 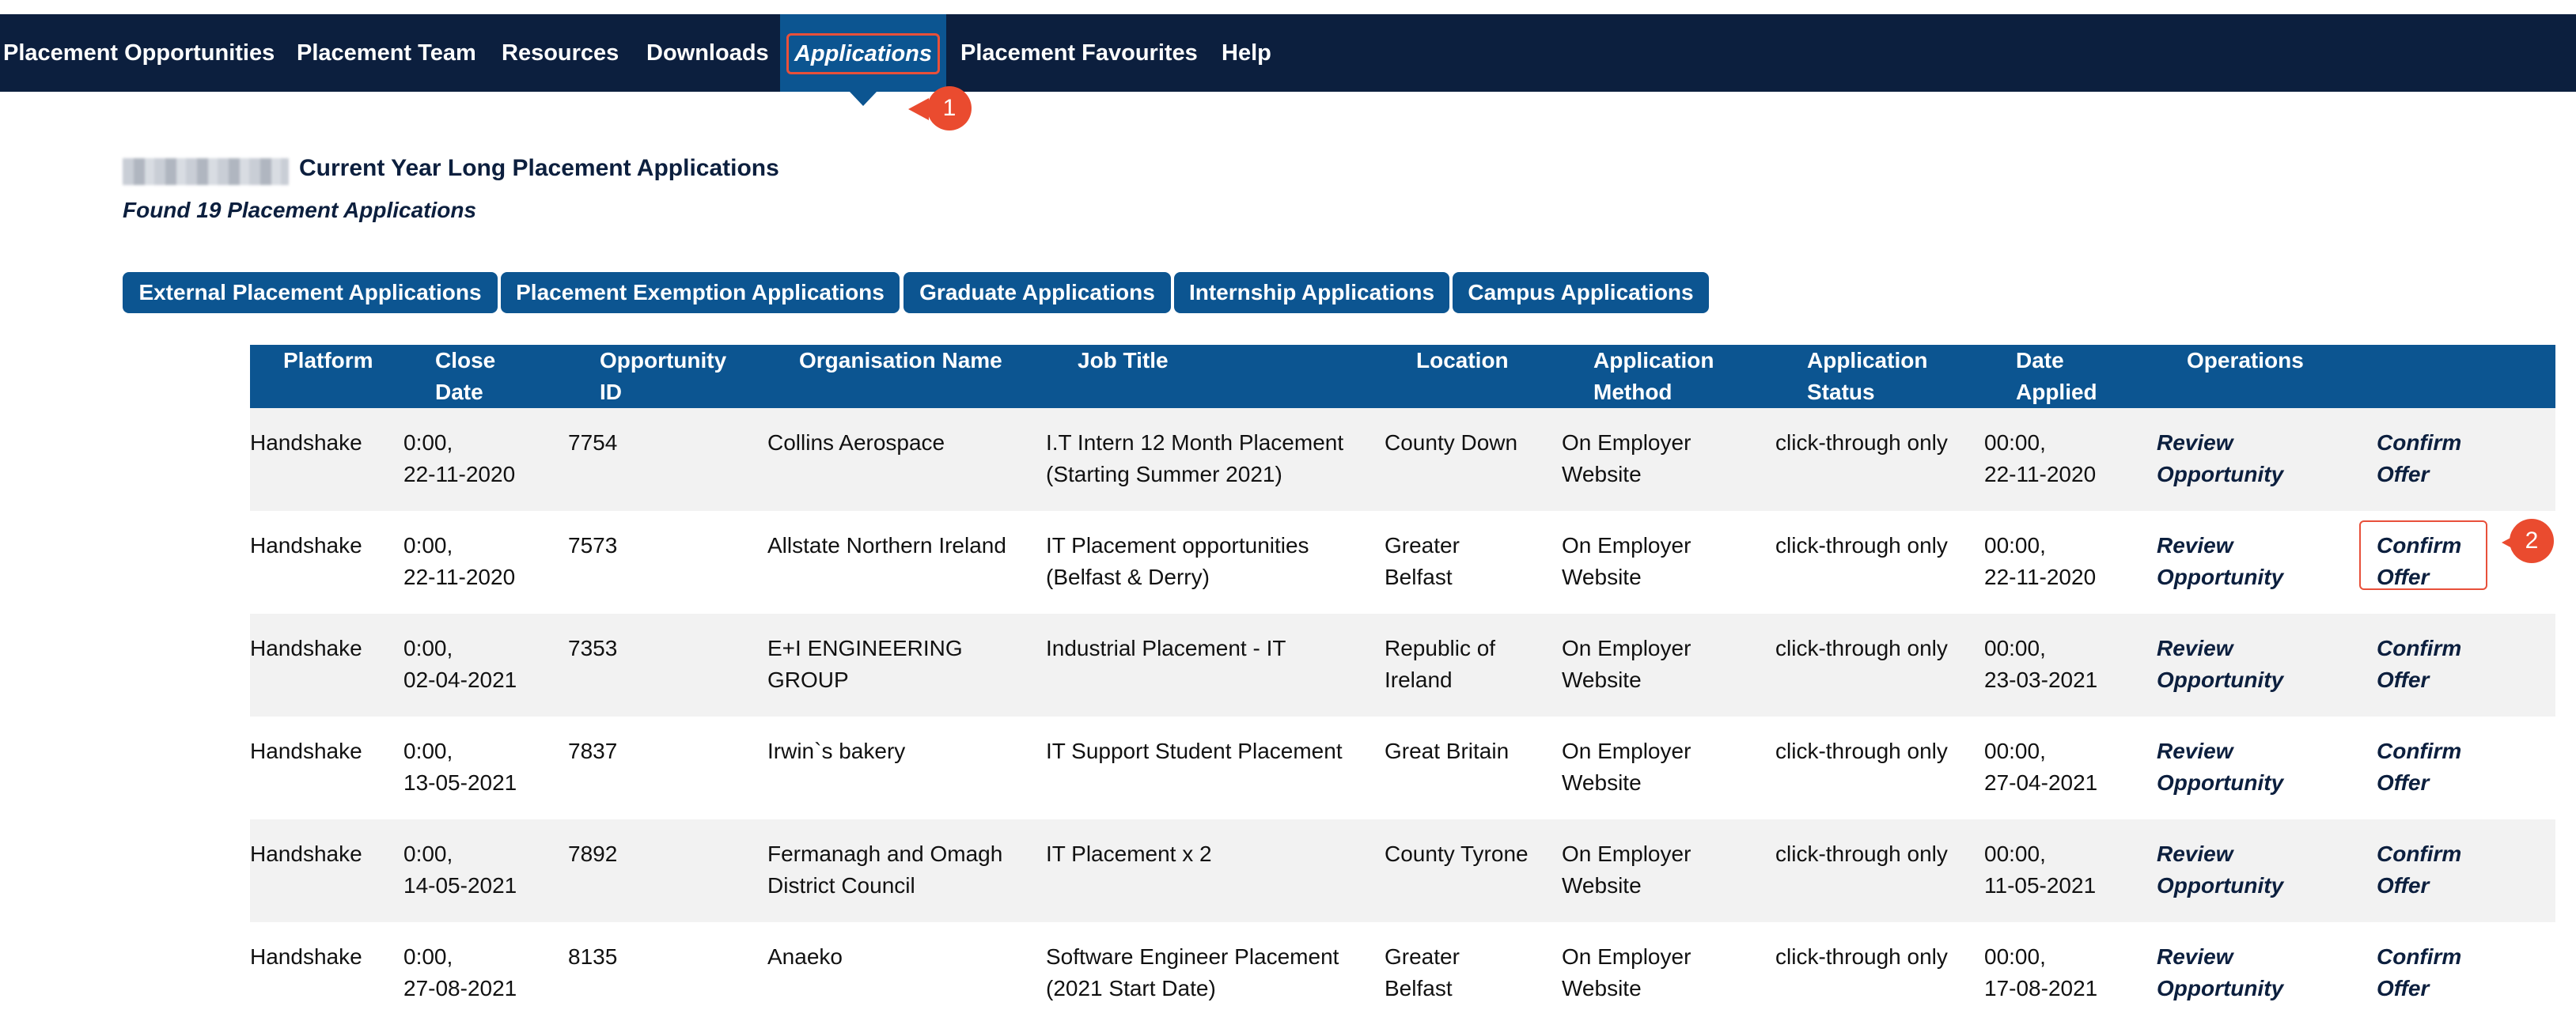 I want to click on nav-item-placement-team: Placement Team, so click(x=386, y=53).